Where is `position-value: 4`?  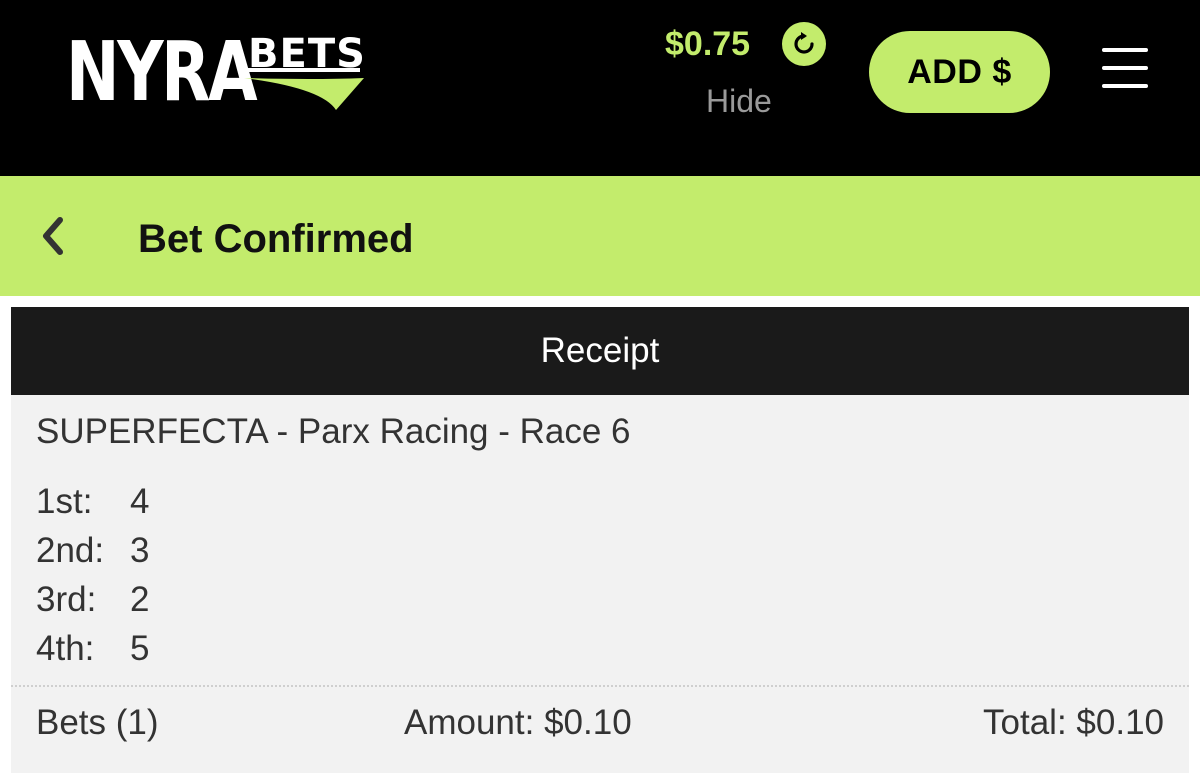
position-value: 4 is located at coordinates (140, 501).